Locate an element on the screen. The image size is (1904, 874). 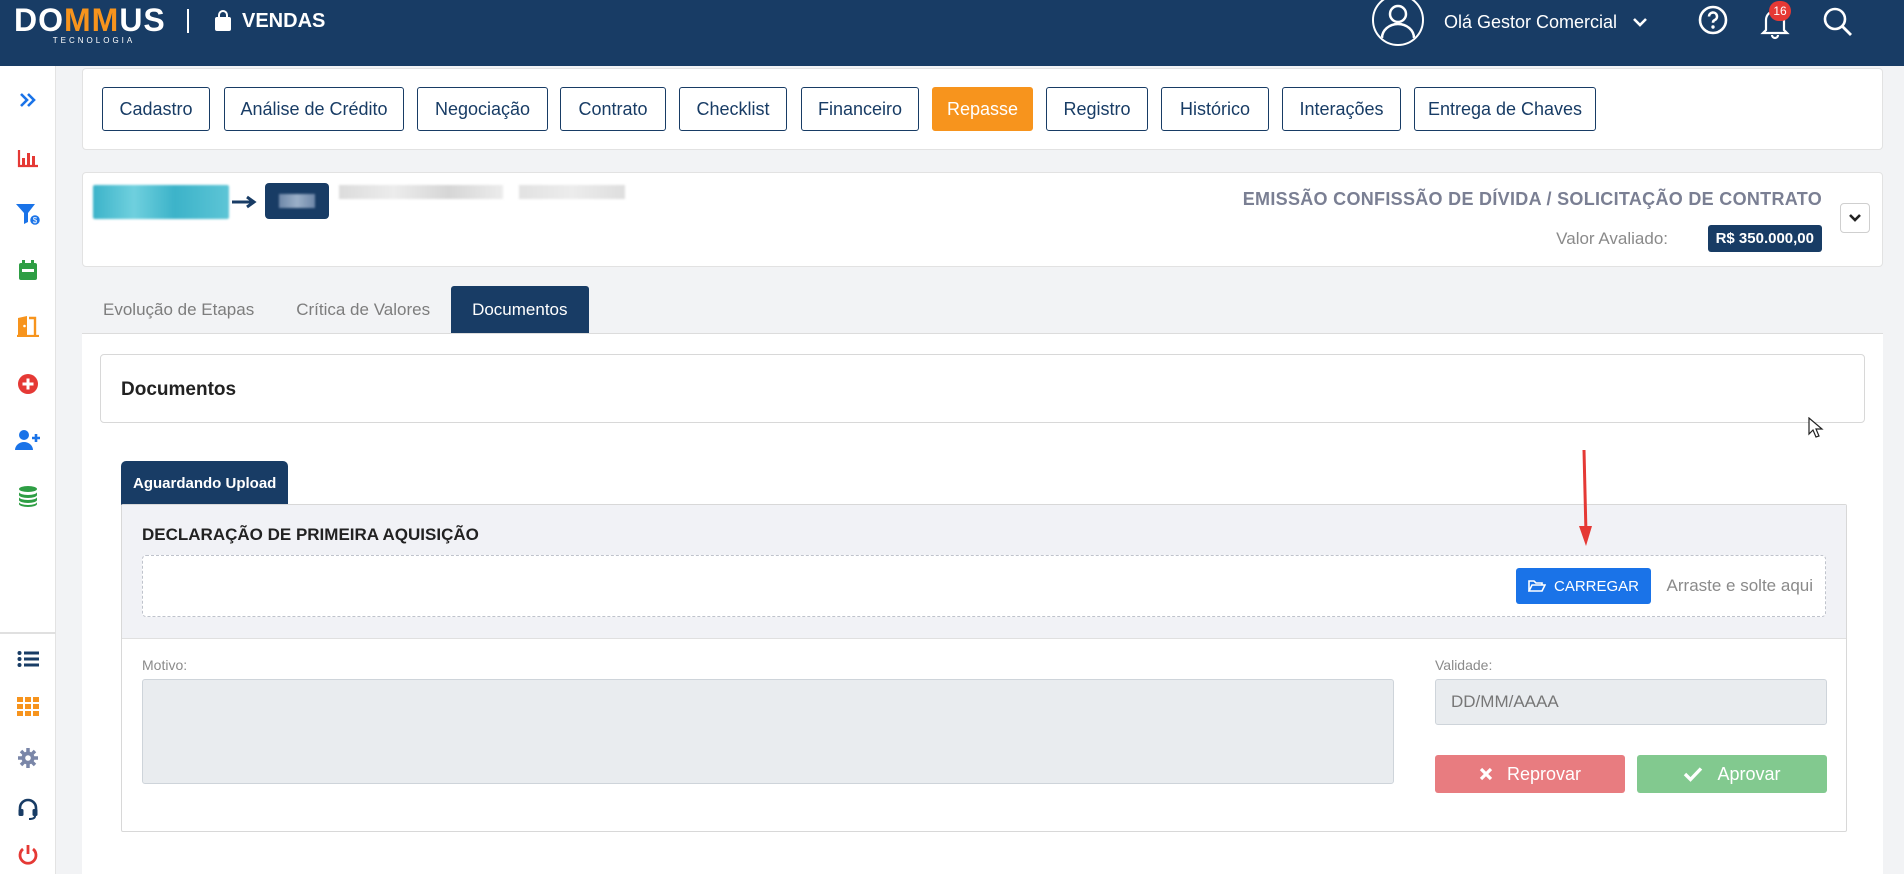
headset-icon is located at coordinates (28, 809).